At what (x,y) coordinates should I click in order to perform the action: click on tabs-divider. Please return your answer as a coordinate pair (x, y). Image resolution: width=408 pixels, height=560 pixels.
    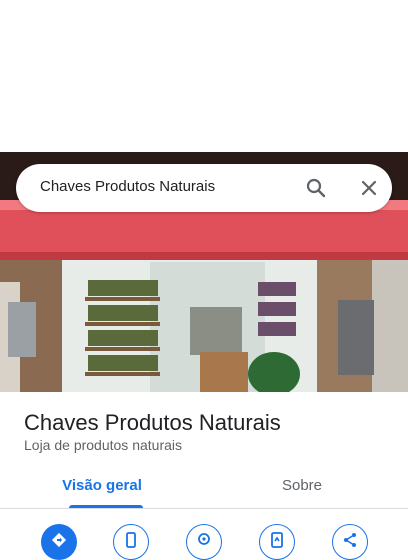
    Looking at the image, I should click on (204, 508).